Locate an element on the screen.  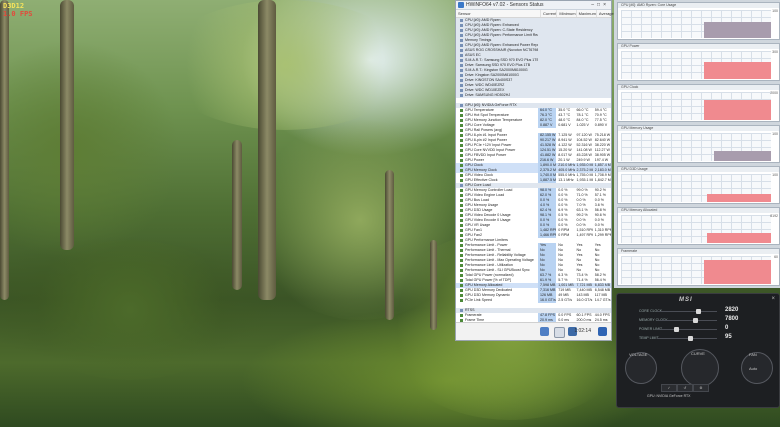
sensor-name-text: CPU [#0]: AMD Ryzen: C-State Residency is located at coordinates (499, 30).